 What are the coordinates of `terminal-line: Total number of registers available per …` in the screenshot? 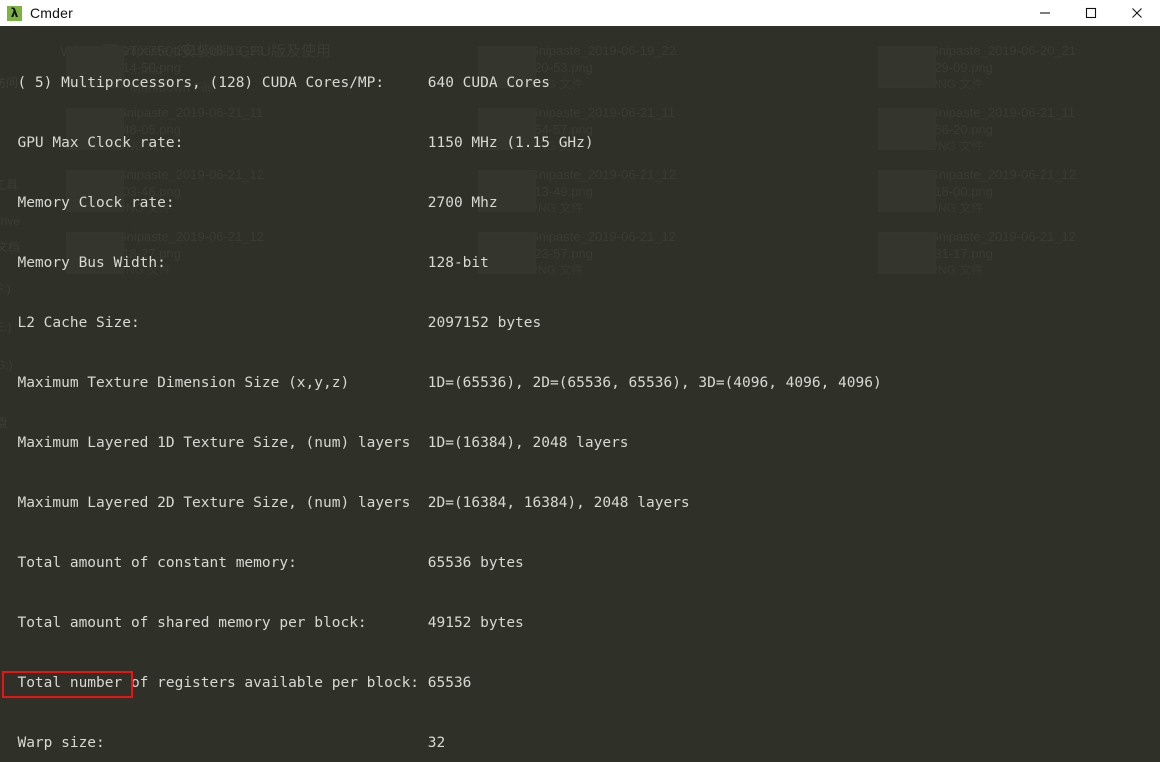 It's located at (236, 683).